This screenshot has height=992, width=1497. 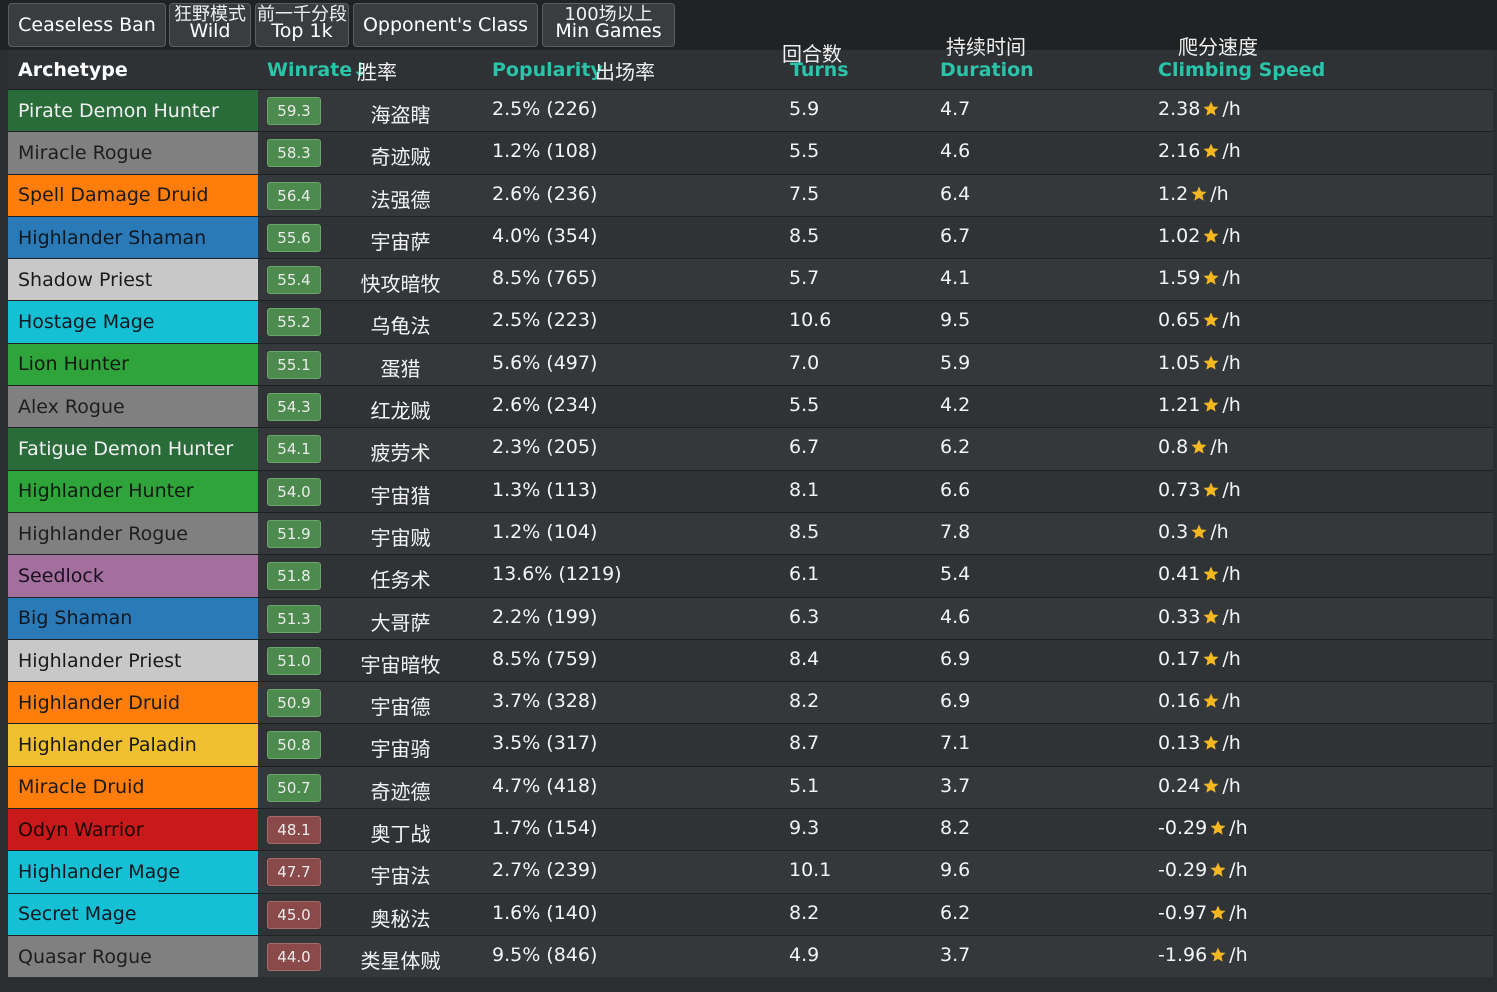 I want to click on archetype-cn-name: 宇宙贼, so click(x=400, y=537).